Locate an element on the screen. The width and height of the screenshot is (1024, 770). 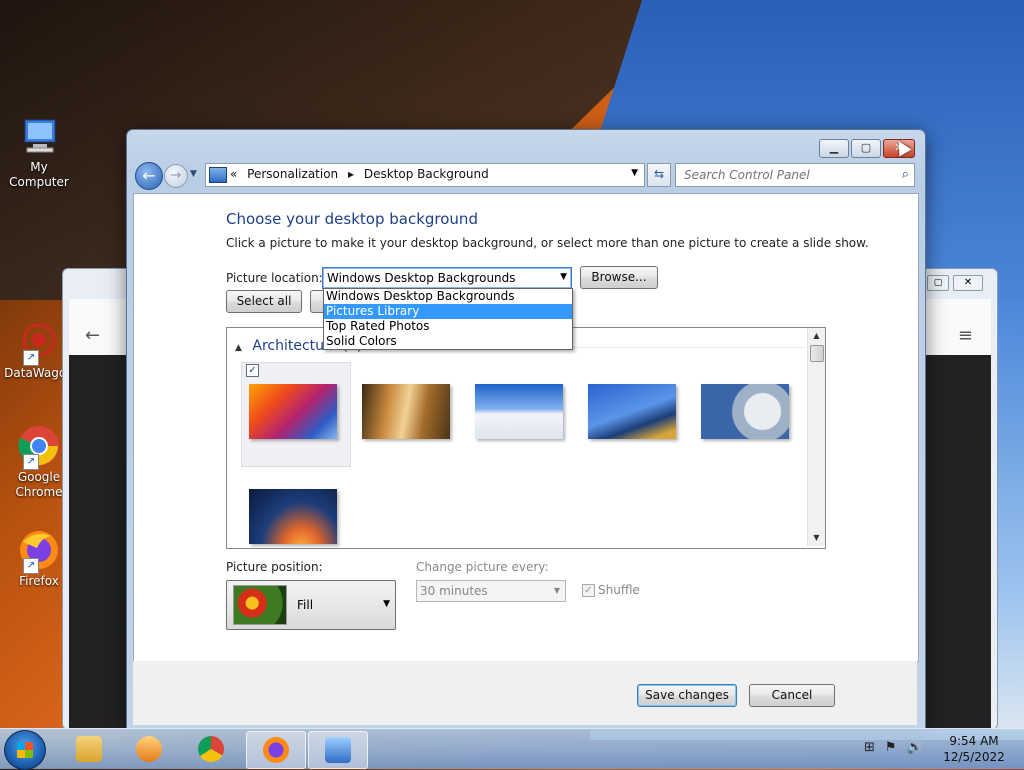
maximize-button: ▢ is located at coordinates (866, 148).